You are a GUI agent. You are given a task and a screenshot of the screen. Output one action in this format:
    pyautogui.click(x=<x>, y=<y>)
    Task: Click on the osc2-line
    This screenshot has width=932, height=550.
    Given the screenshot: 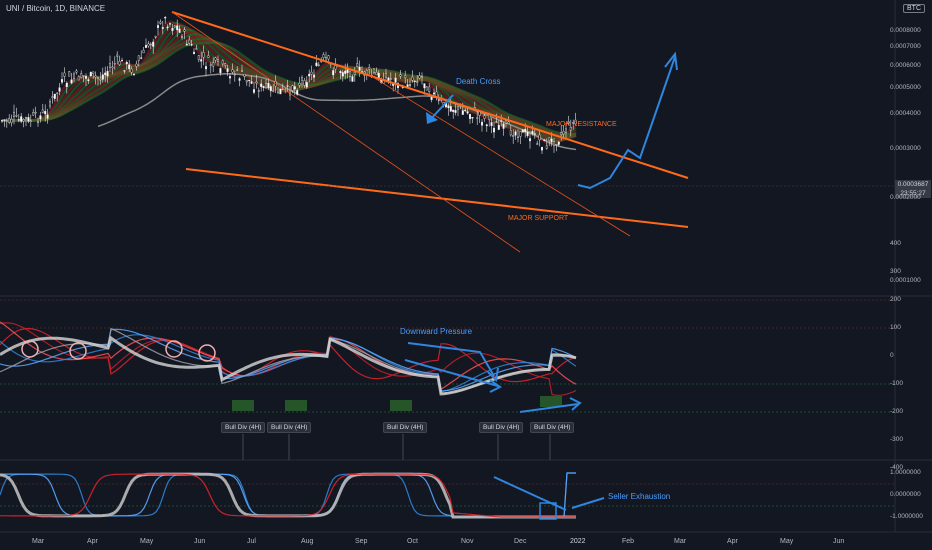 What is the action you would take?
    pyautogui.click(x=288, y=495)
    